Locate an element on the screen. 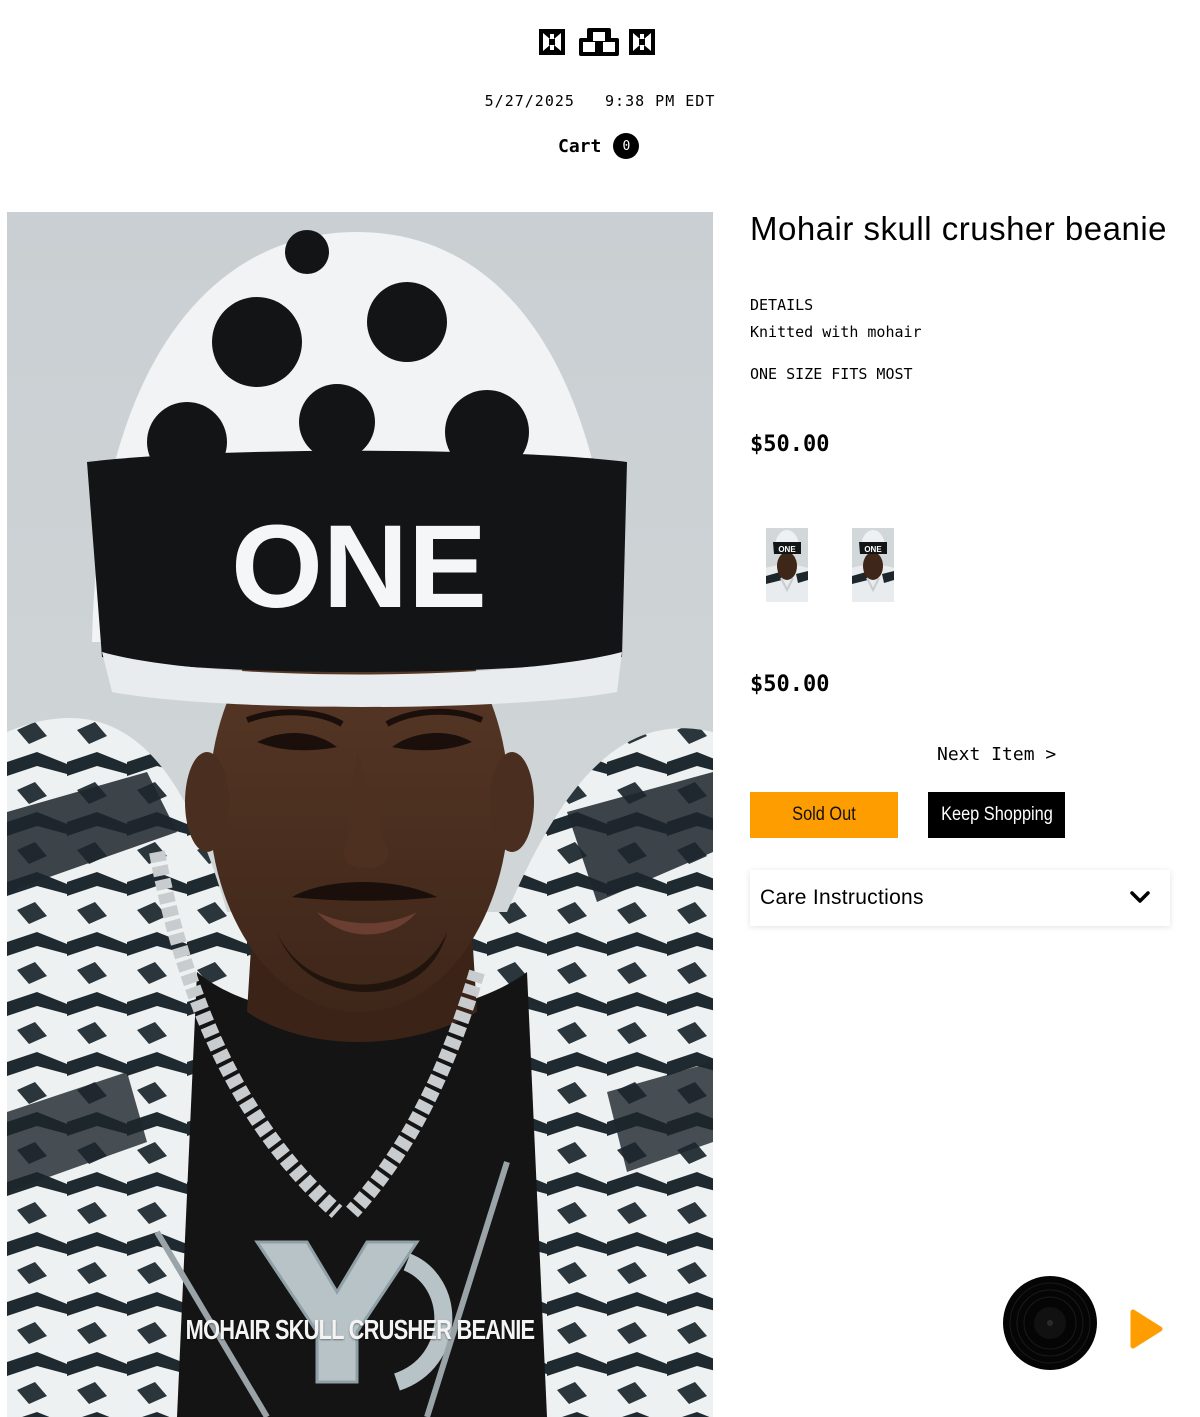  product-price-secondary: $50.00 is located at coordinates (790, 684).